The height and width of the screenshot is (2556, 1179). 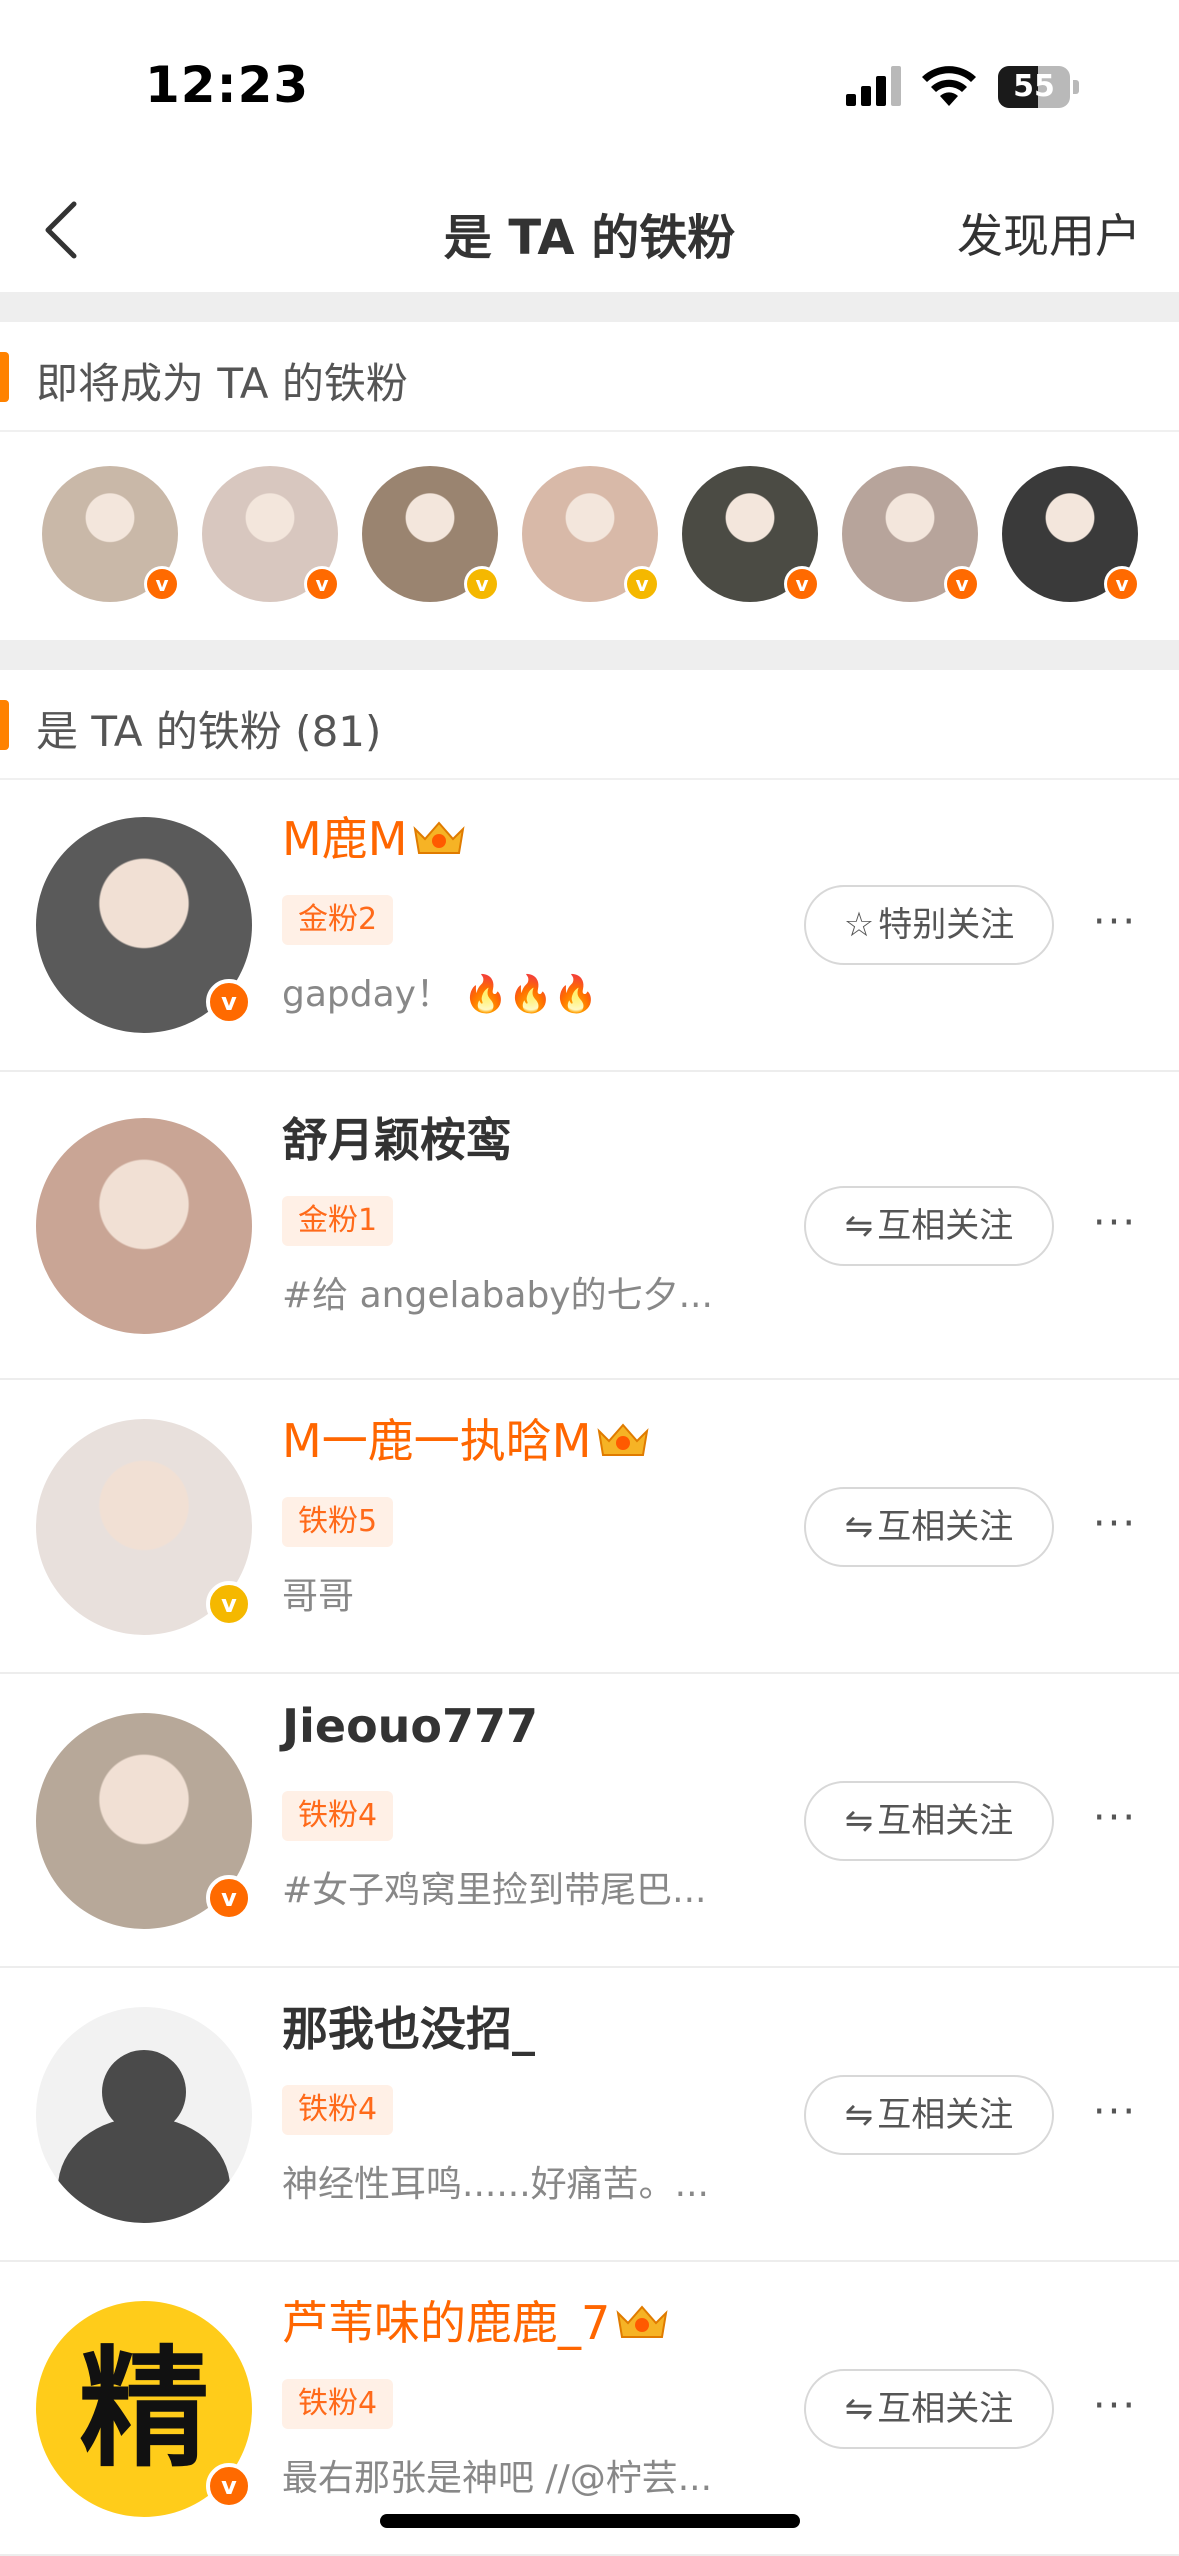 I want to click on fan-name: Jieouo777, so click(x=410, y=1726).